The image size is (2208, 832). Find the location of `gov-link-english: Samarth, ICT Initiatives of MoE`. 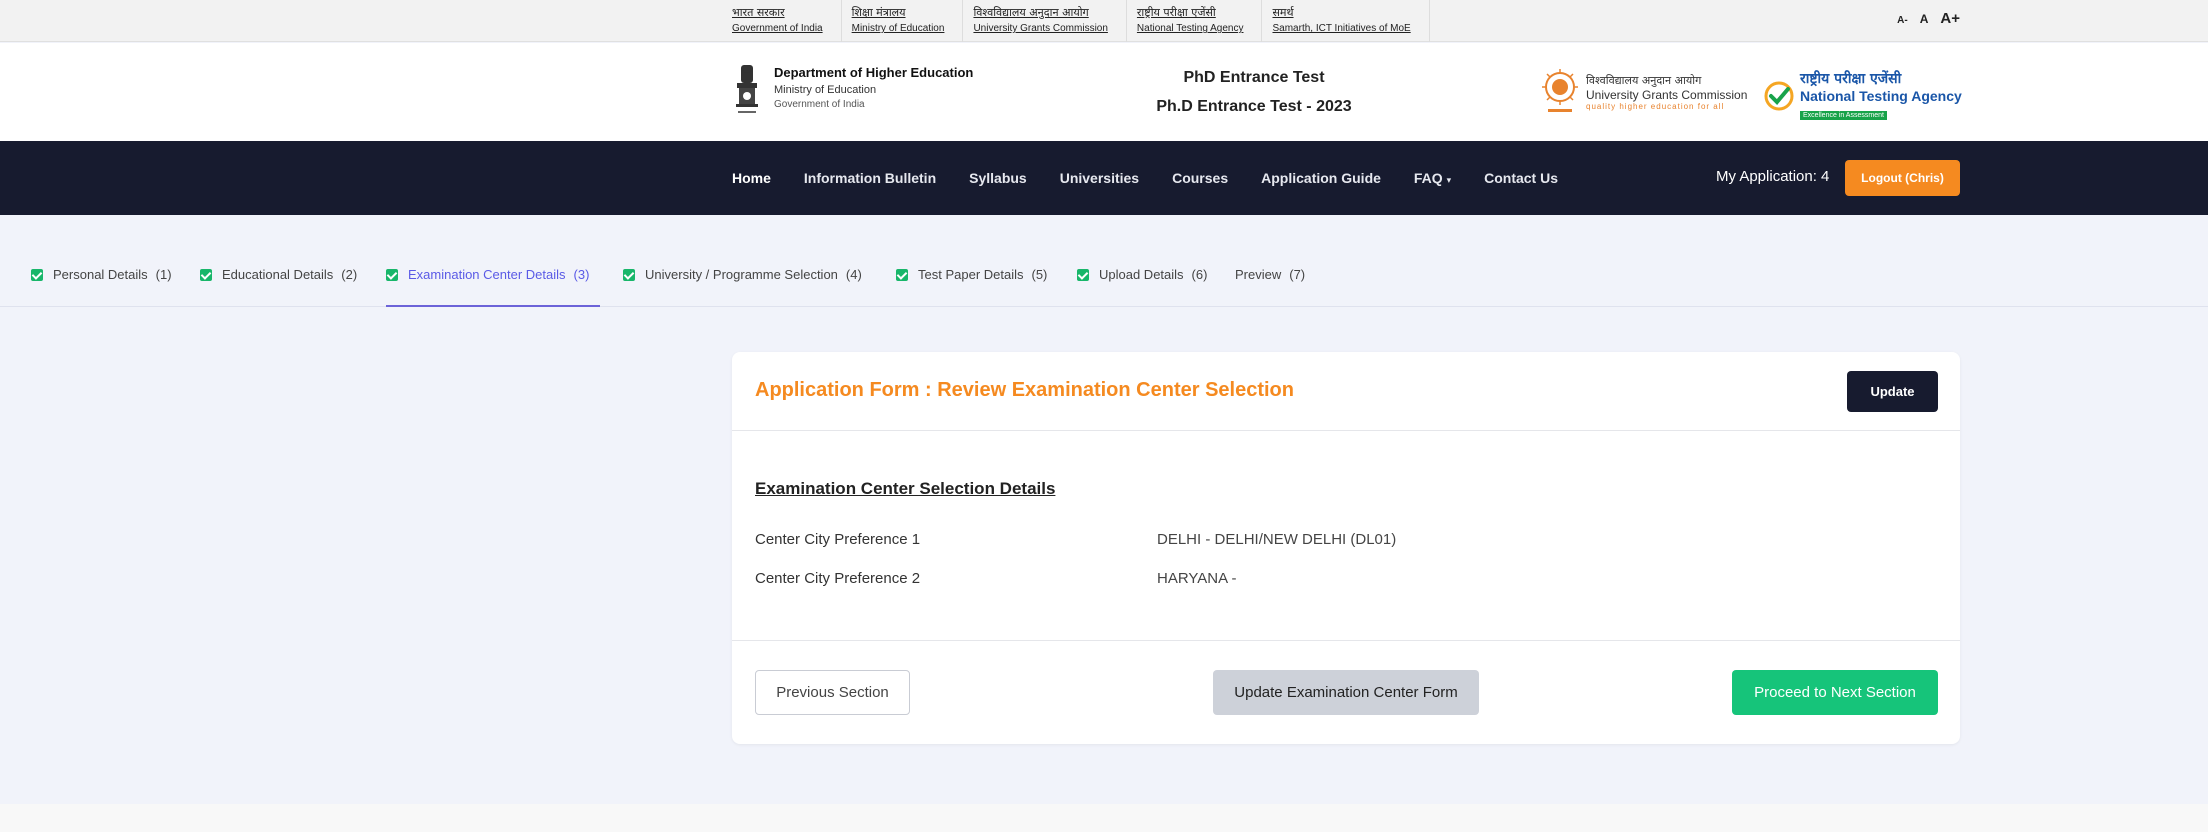

gov-link-english: Samarth, ICT Initiatives of MoE is located at coordinates (1341, 29).